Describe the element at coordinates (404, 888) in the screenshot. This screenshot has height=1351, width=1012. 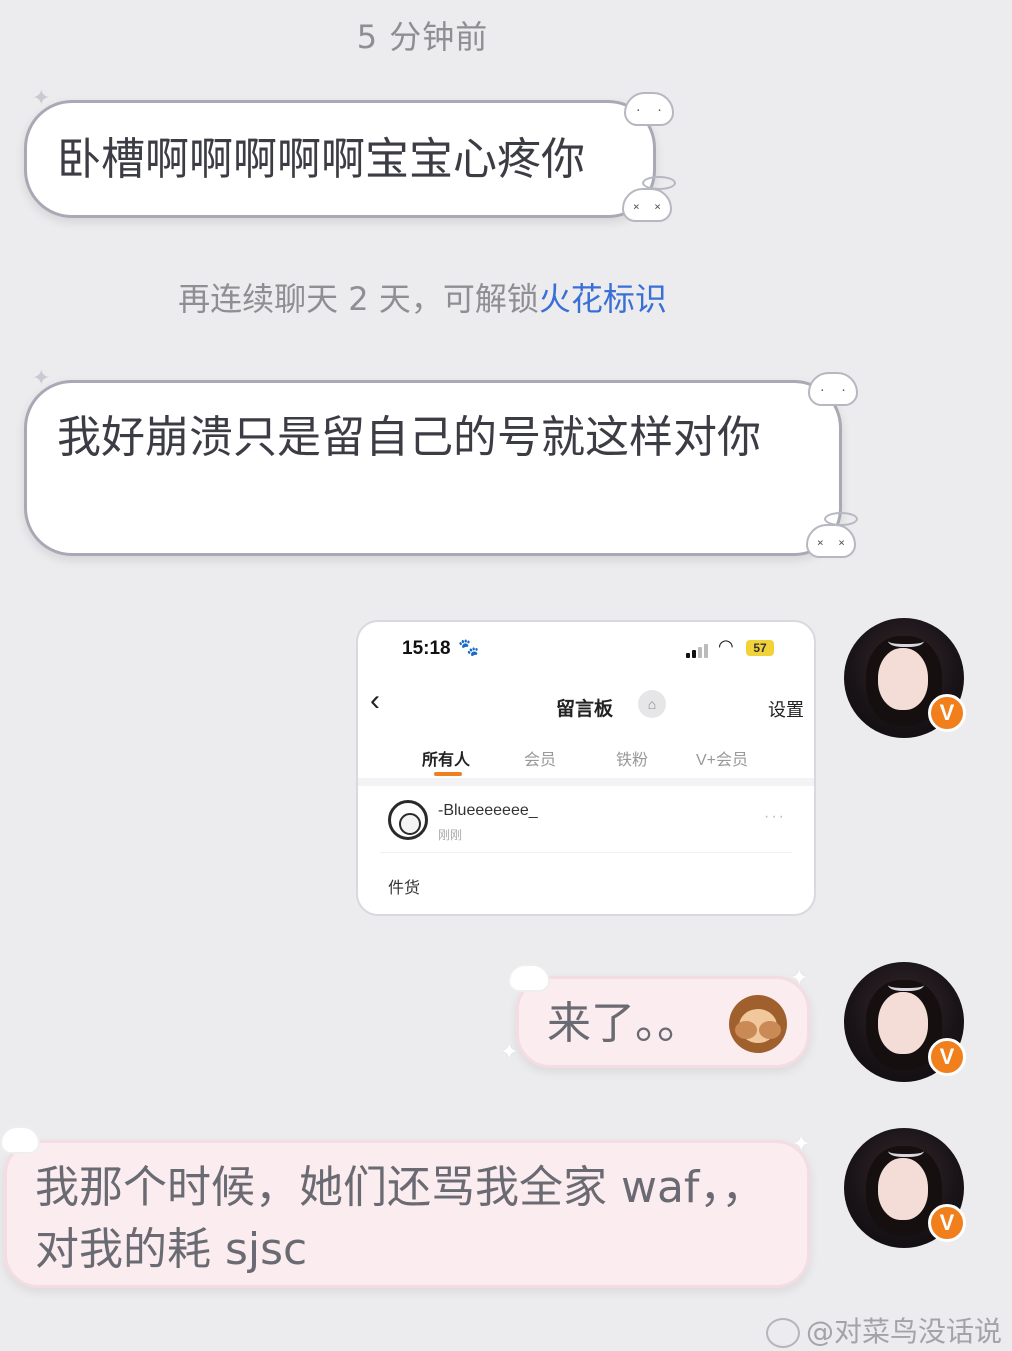
I see `post-content: 件货` at that location.